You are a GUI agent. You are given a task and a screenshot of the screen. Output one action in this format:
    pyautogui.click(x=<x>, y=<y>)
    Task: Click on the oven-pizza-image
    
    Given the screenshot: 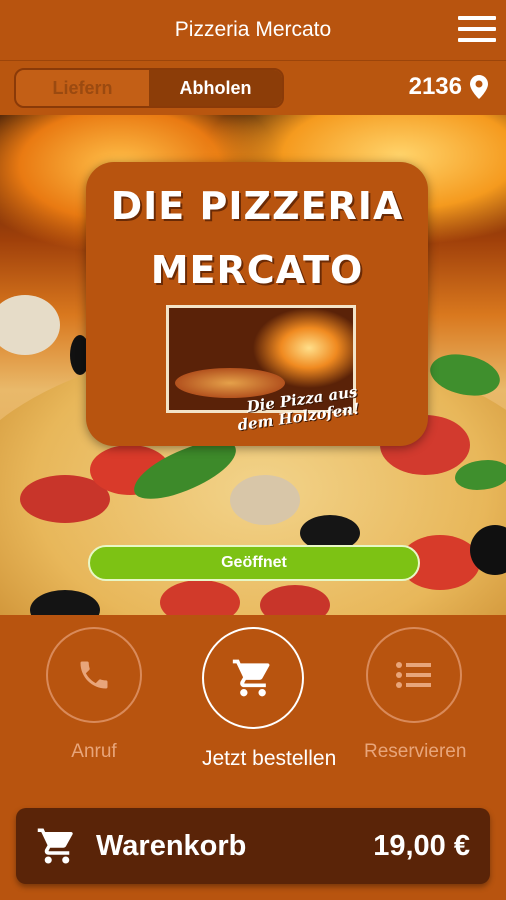 What is the action you would take?
    pyautogui.click(x=230, y=383)
    